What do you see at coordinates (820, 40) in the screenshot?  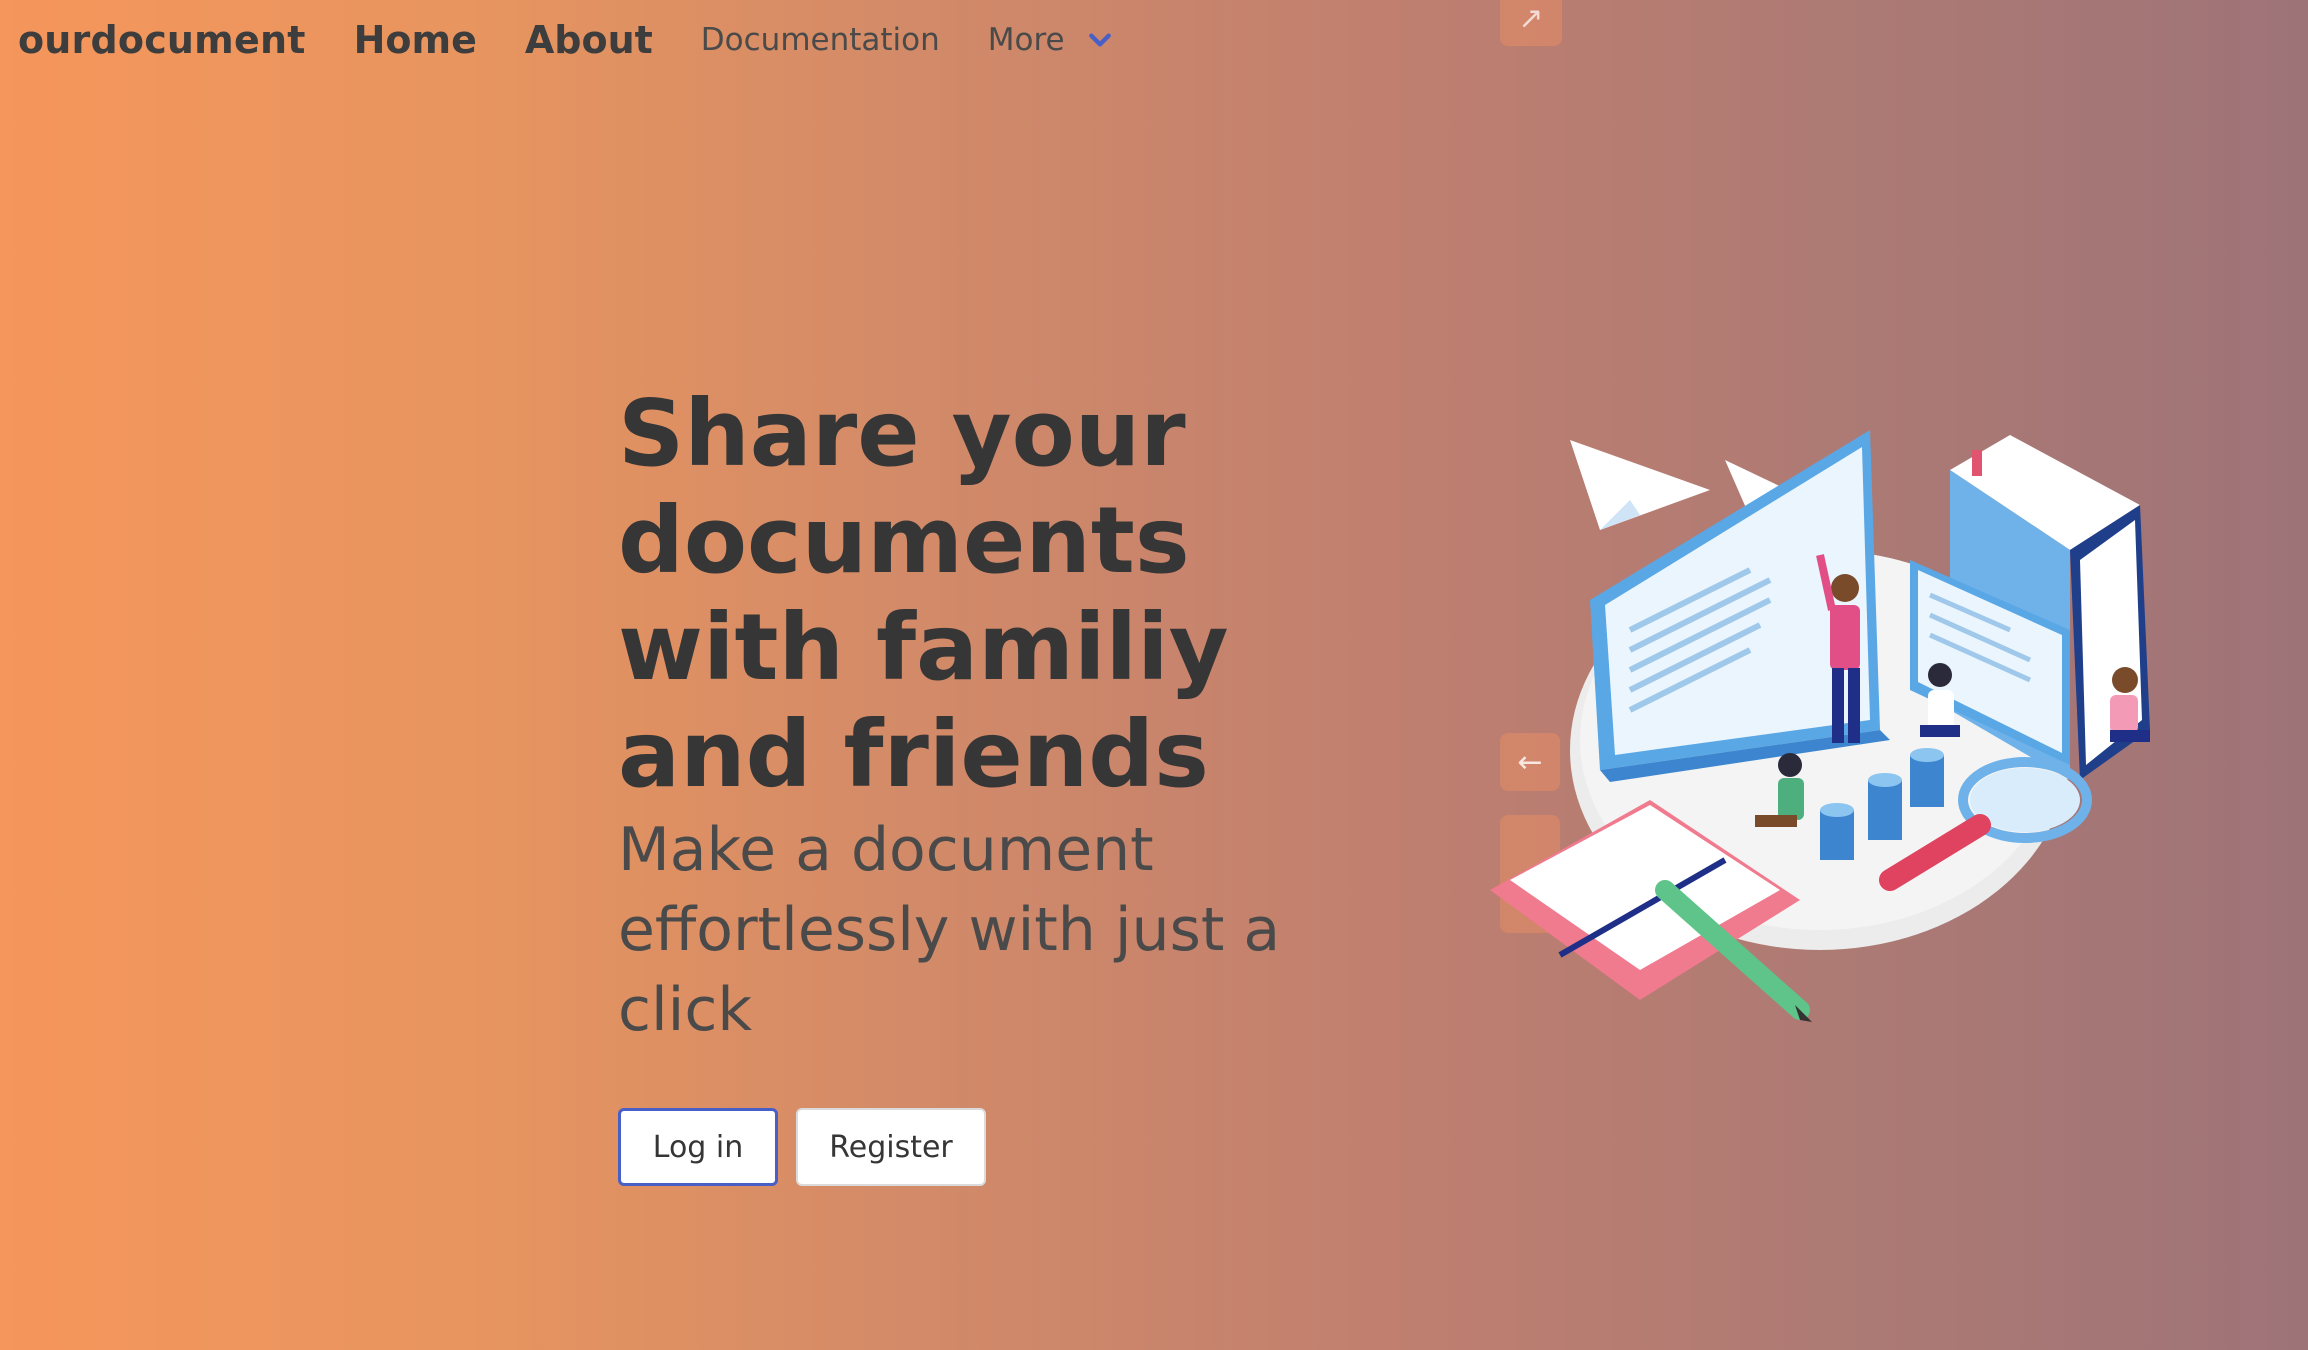 I see `nav-documentation-link: Documentation` at bounding box center [820, 40].